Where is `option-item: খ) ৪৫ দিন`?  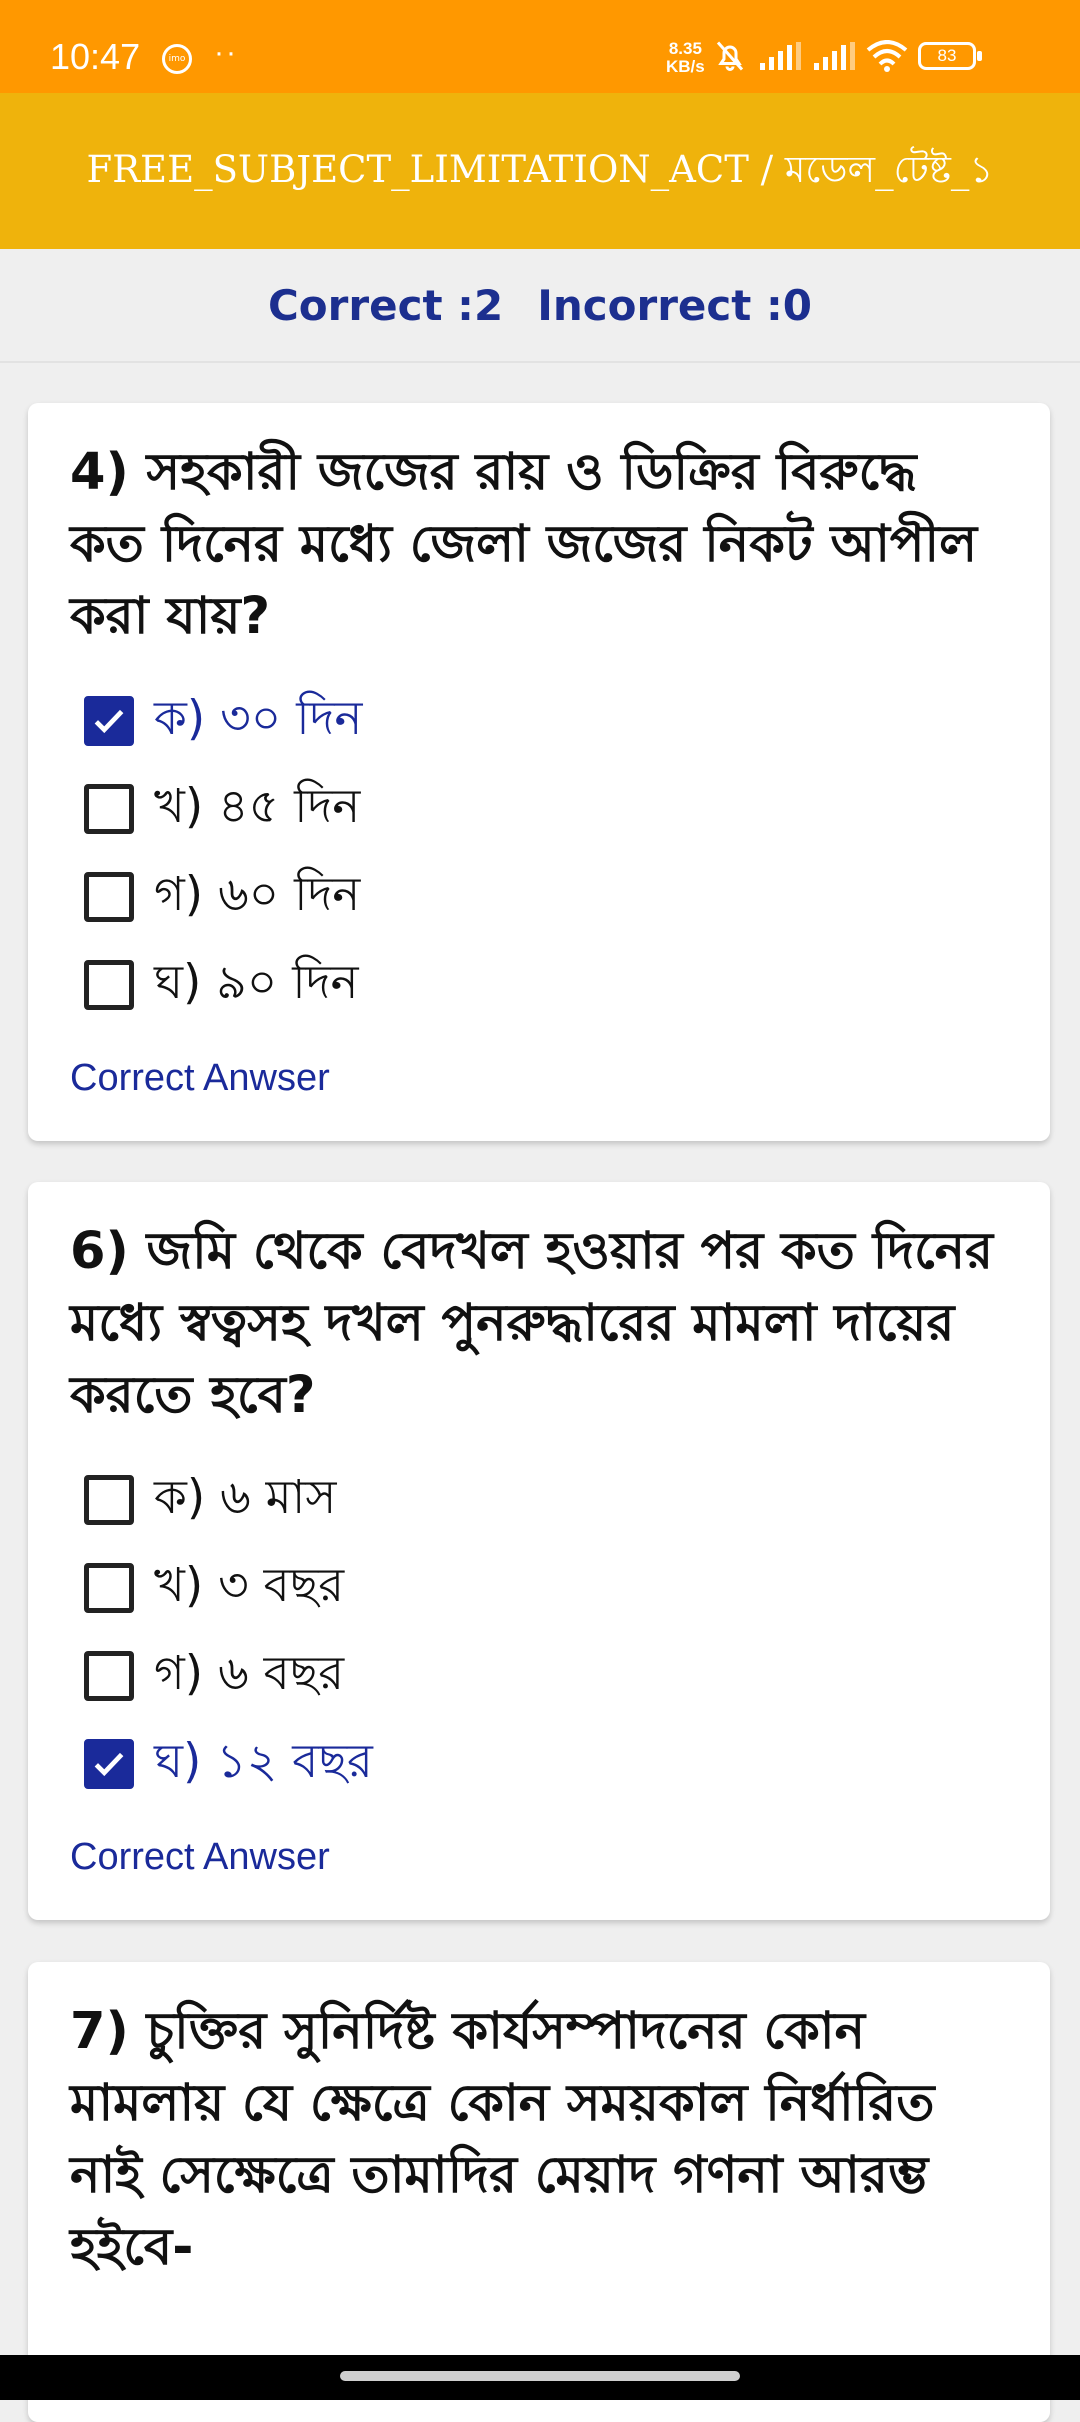 option-item: খ) ৪৫ দিন is located at coordinates (539, 809).